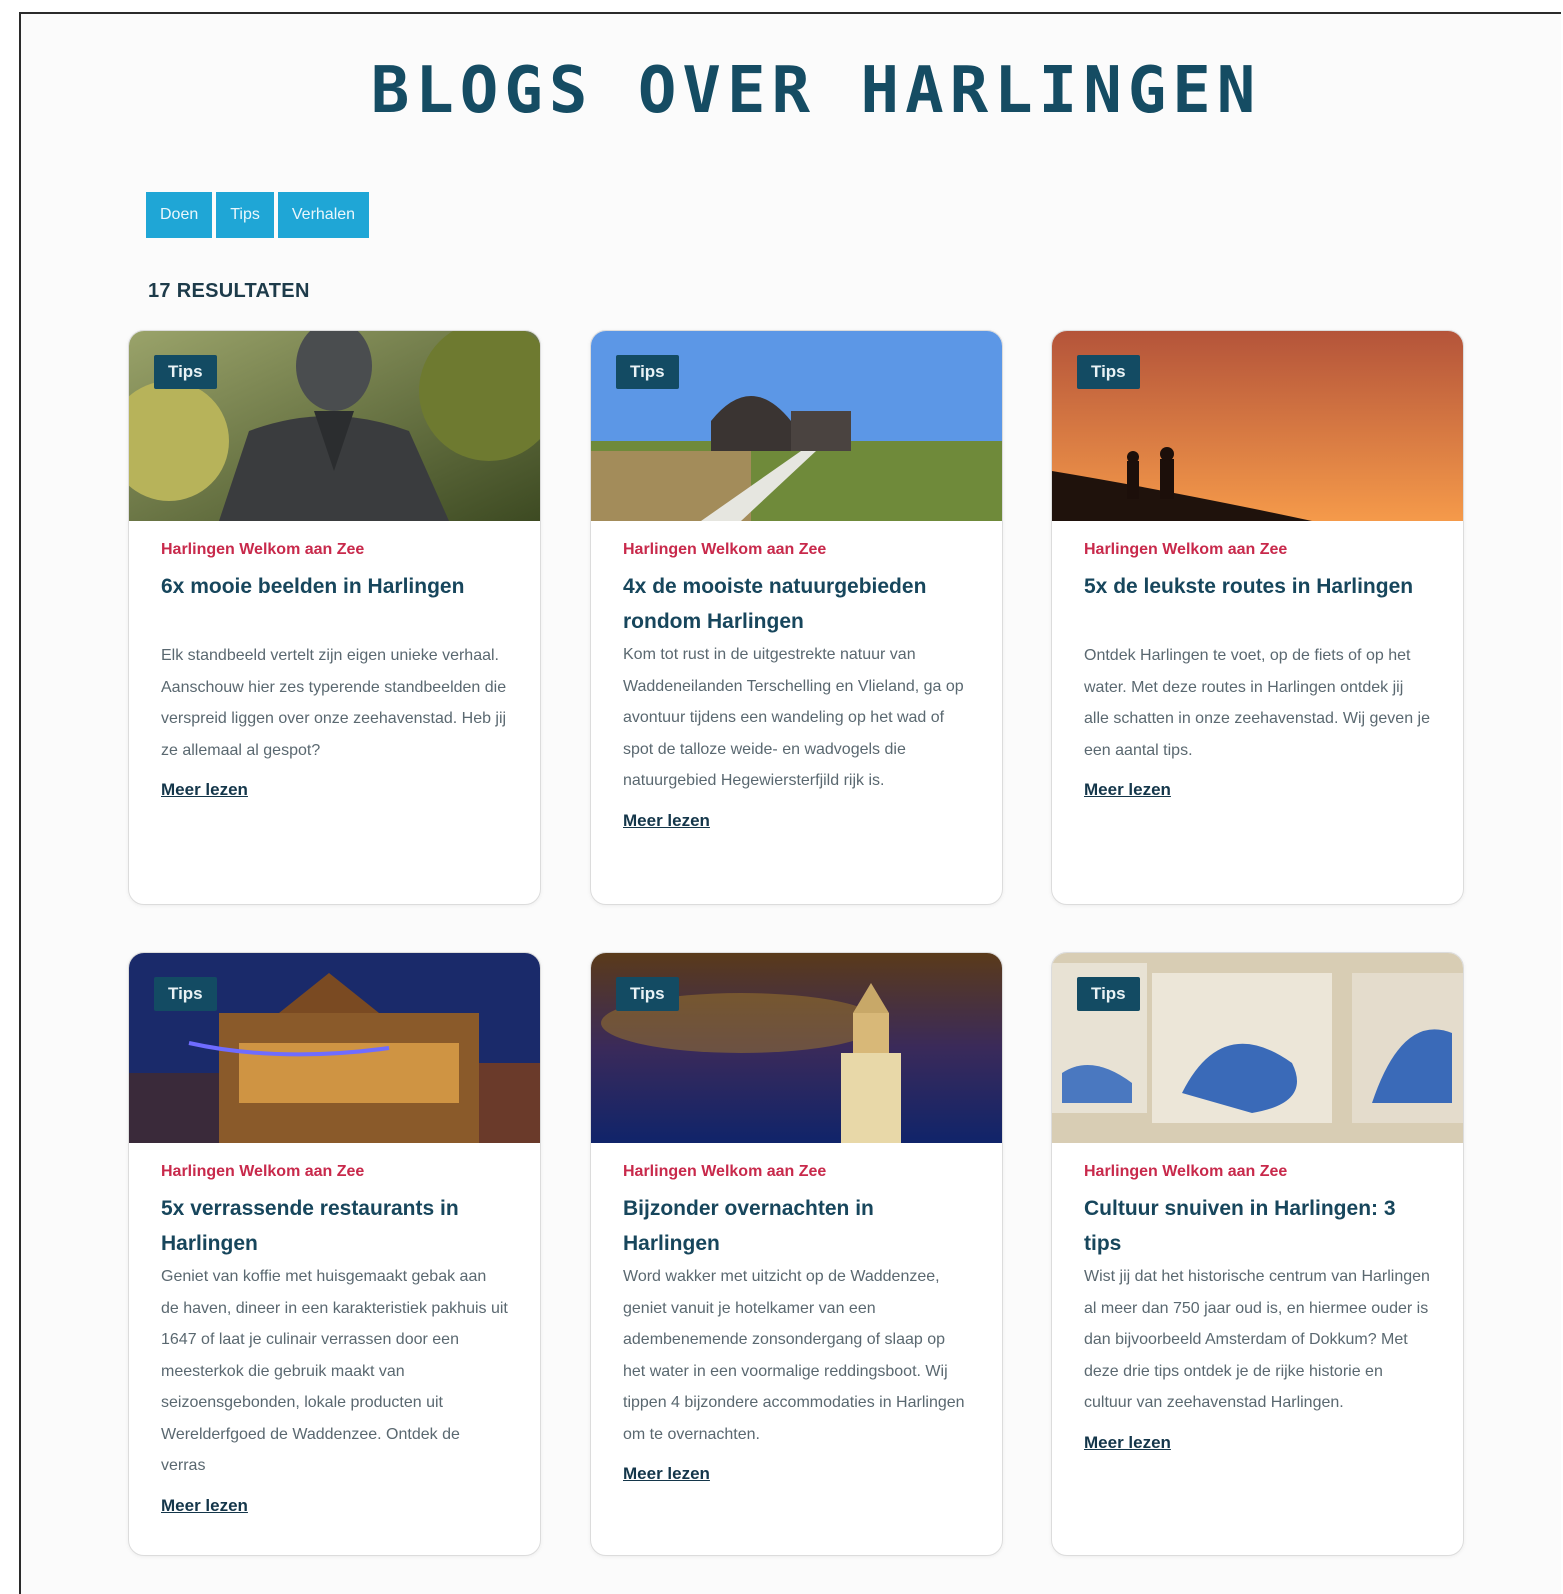 This screenshot has width=1563, height=1594. I want to click on page-title: BLOGS OVER HARLINGEN, so click(816, 91).